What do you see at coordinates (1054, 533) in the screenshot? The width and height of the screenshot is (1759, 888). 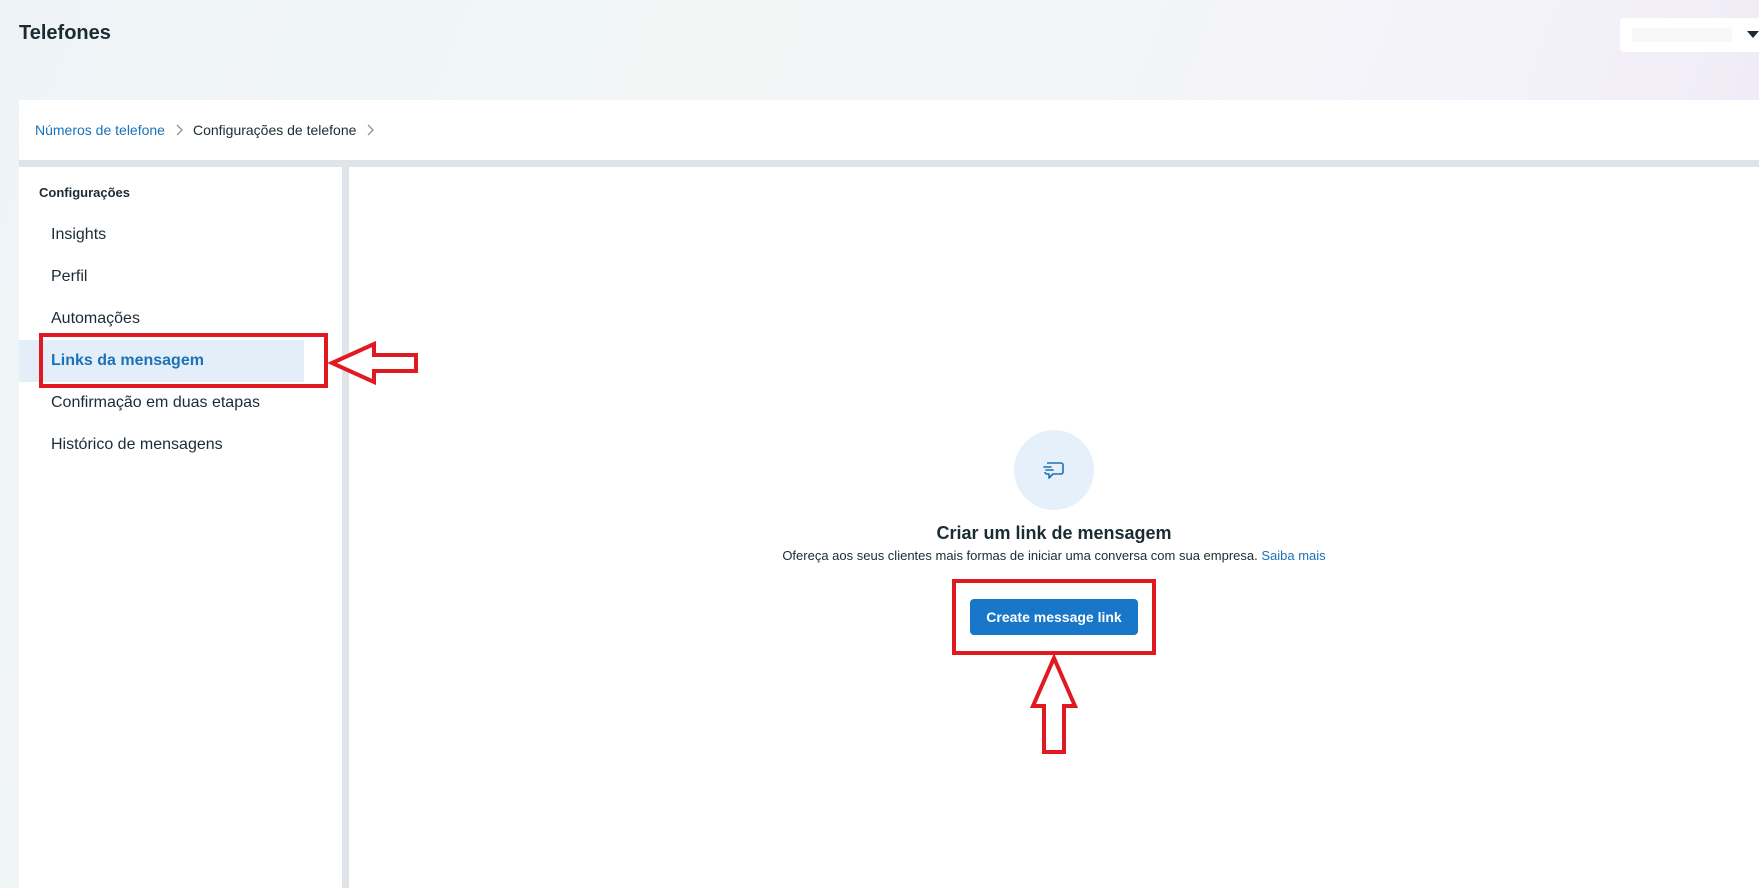 I see `empty-state-title: Criar um link de mensagem` at bounding box center [1054, 533].